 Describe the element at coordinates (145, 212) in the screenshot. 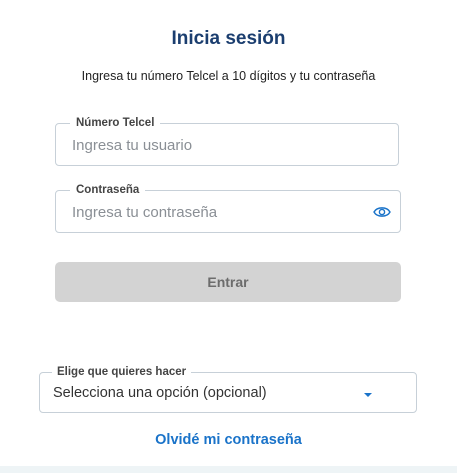

I see `password-field-placeholder: Ingresa tu contraseña` at that location.